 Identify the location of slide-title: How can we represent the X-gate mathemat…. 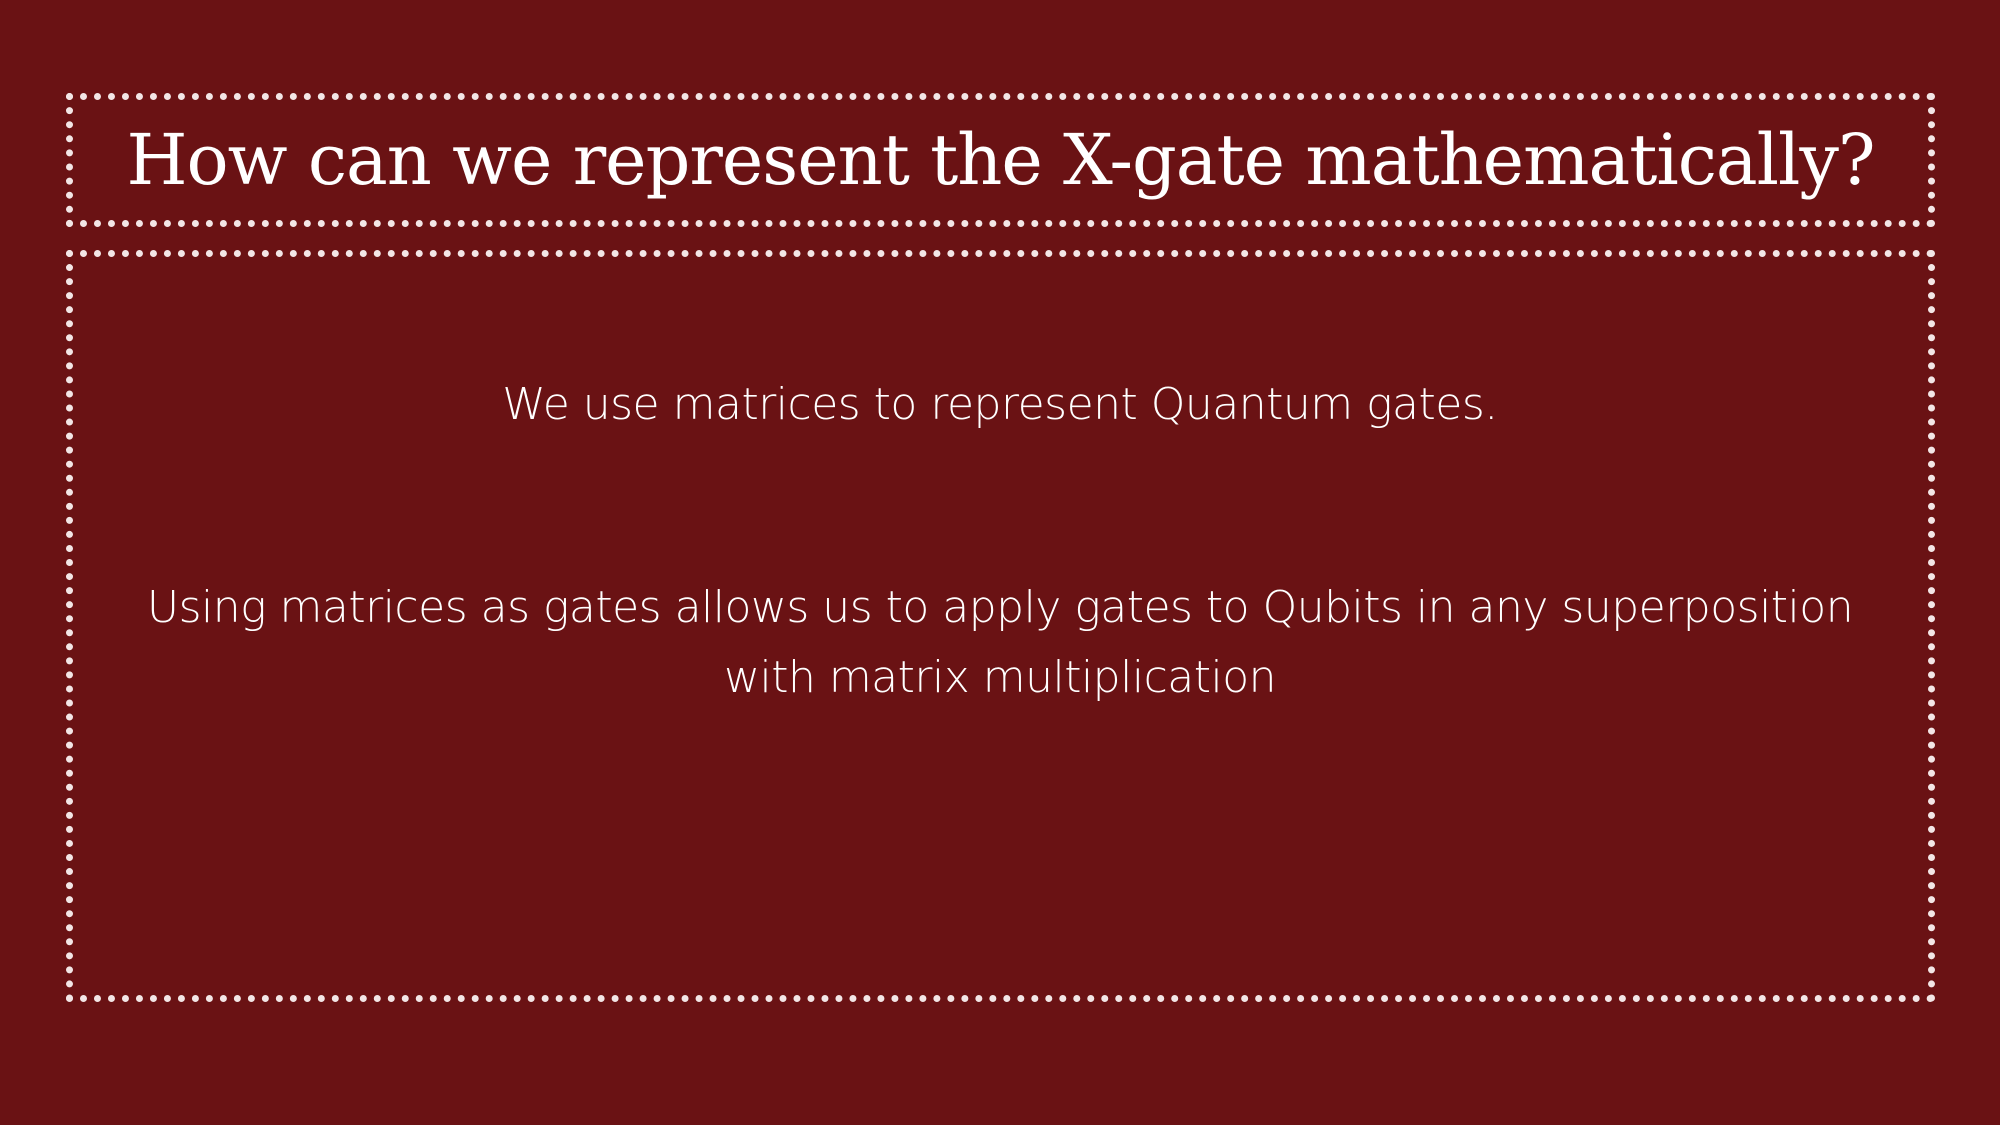
(1000, 160).